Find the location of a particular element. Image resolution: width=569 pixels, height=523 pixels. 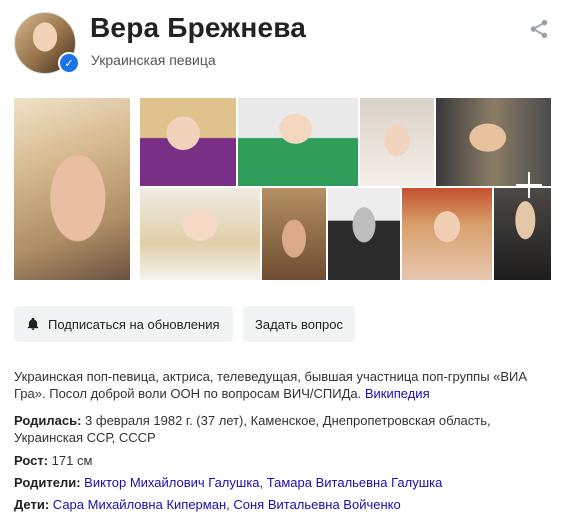

subscribe-button-label: Подписаться на обновления is located at coordinates (134, 324).